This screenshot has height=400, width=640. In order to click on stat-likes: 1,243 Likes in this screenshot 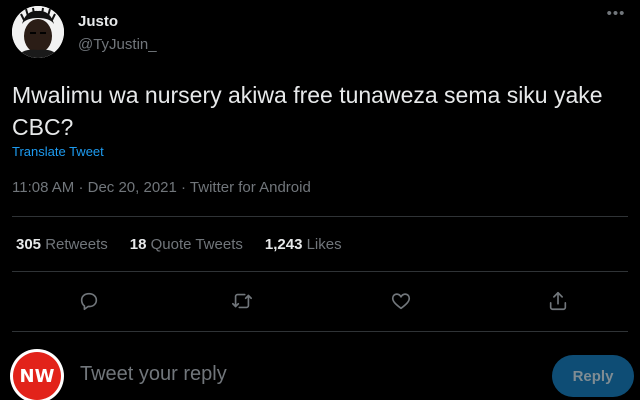, I will do `click(303, 244)`.